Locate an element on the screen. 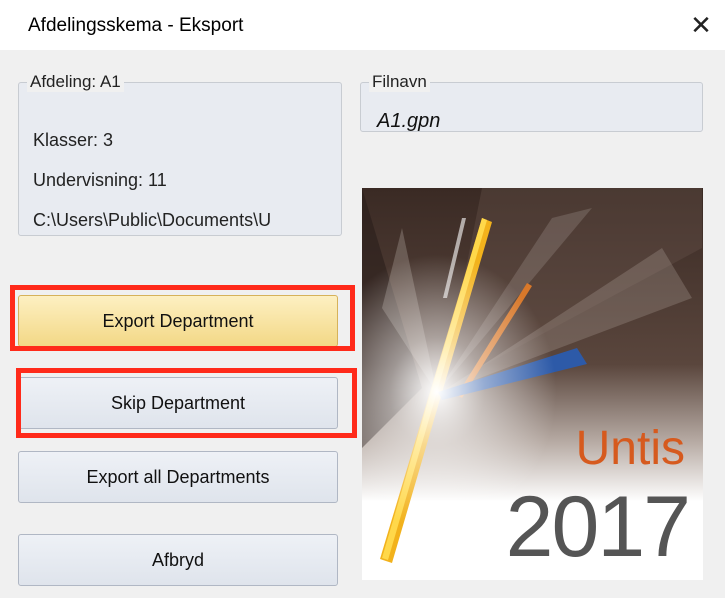  department-legend: Afdeling: A1 is located at coordinates (75, 82).